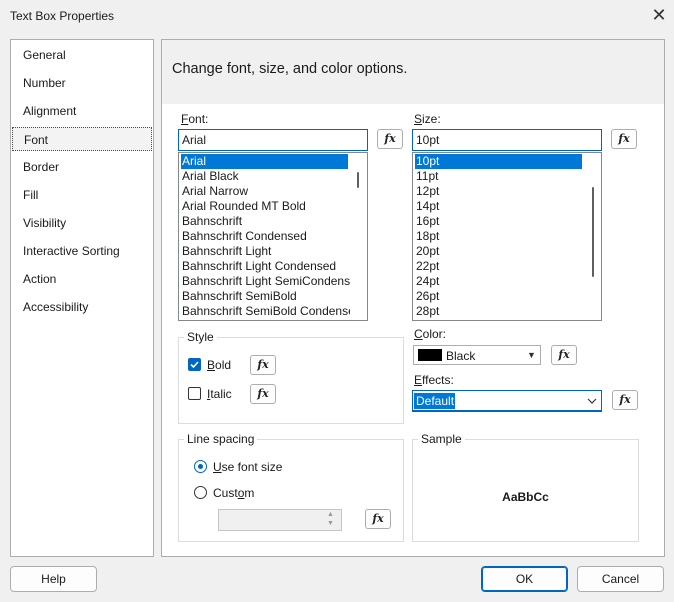  I want to click on list-item: 28pt, so click(427, 311).